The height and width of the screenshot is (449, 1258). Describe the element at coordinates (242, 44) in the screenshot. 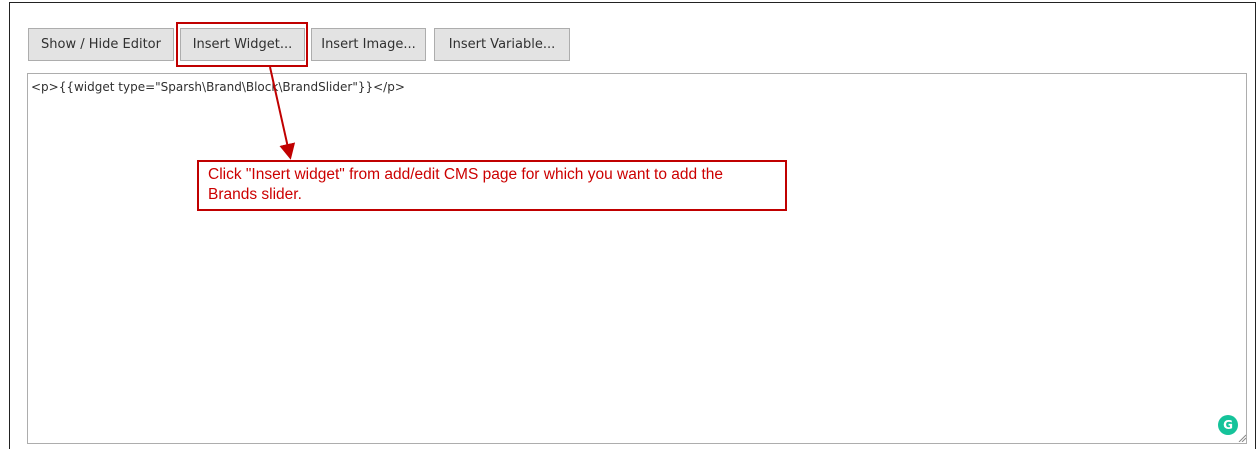

I see `insert-widget-highlight` at that location.